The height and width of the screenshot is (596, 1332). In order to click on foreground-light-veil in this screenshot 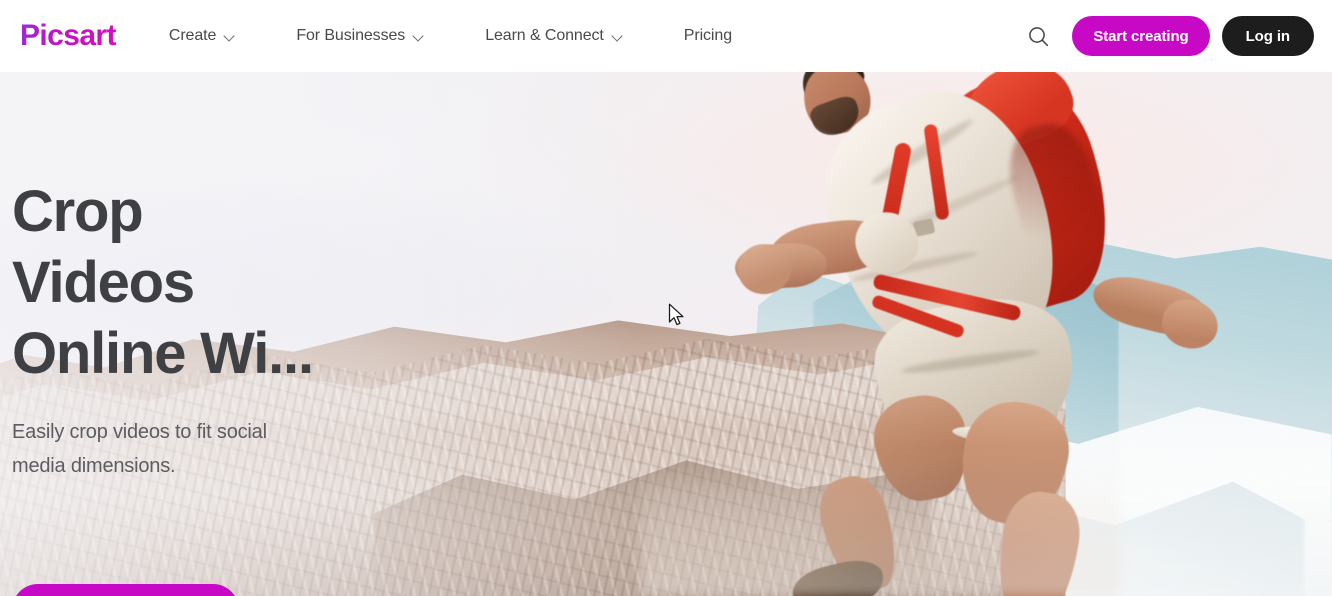, I will do `click(880, 521)`.